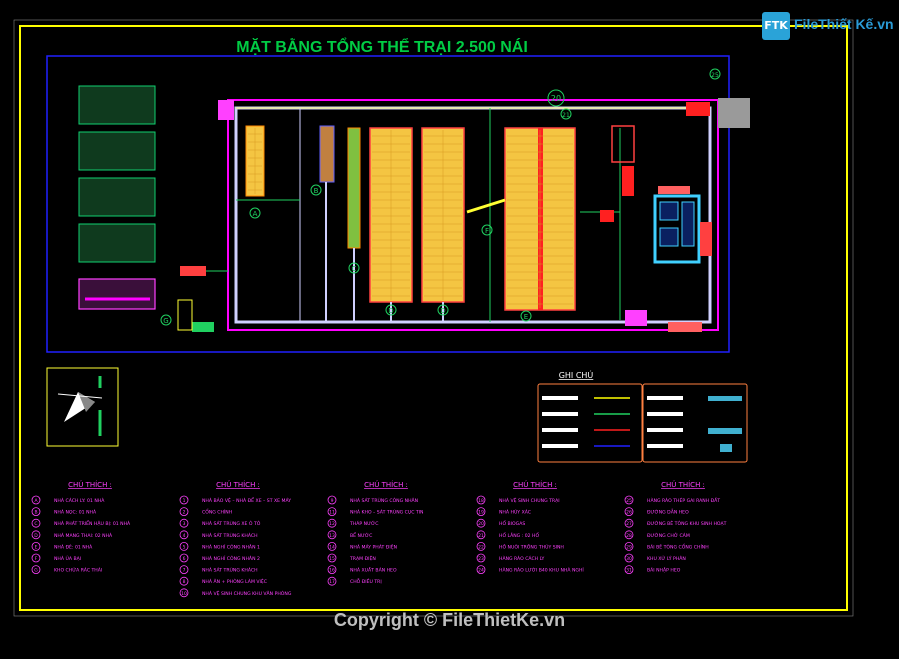 The image size is (899, 659). I want to click on notes-item-mark: 1, so click(184, 501).